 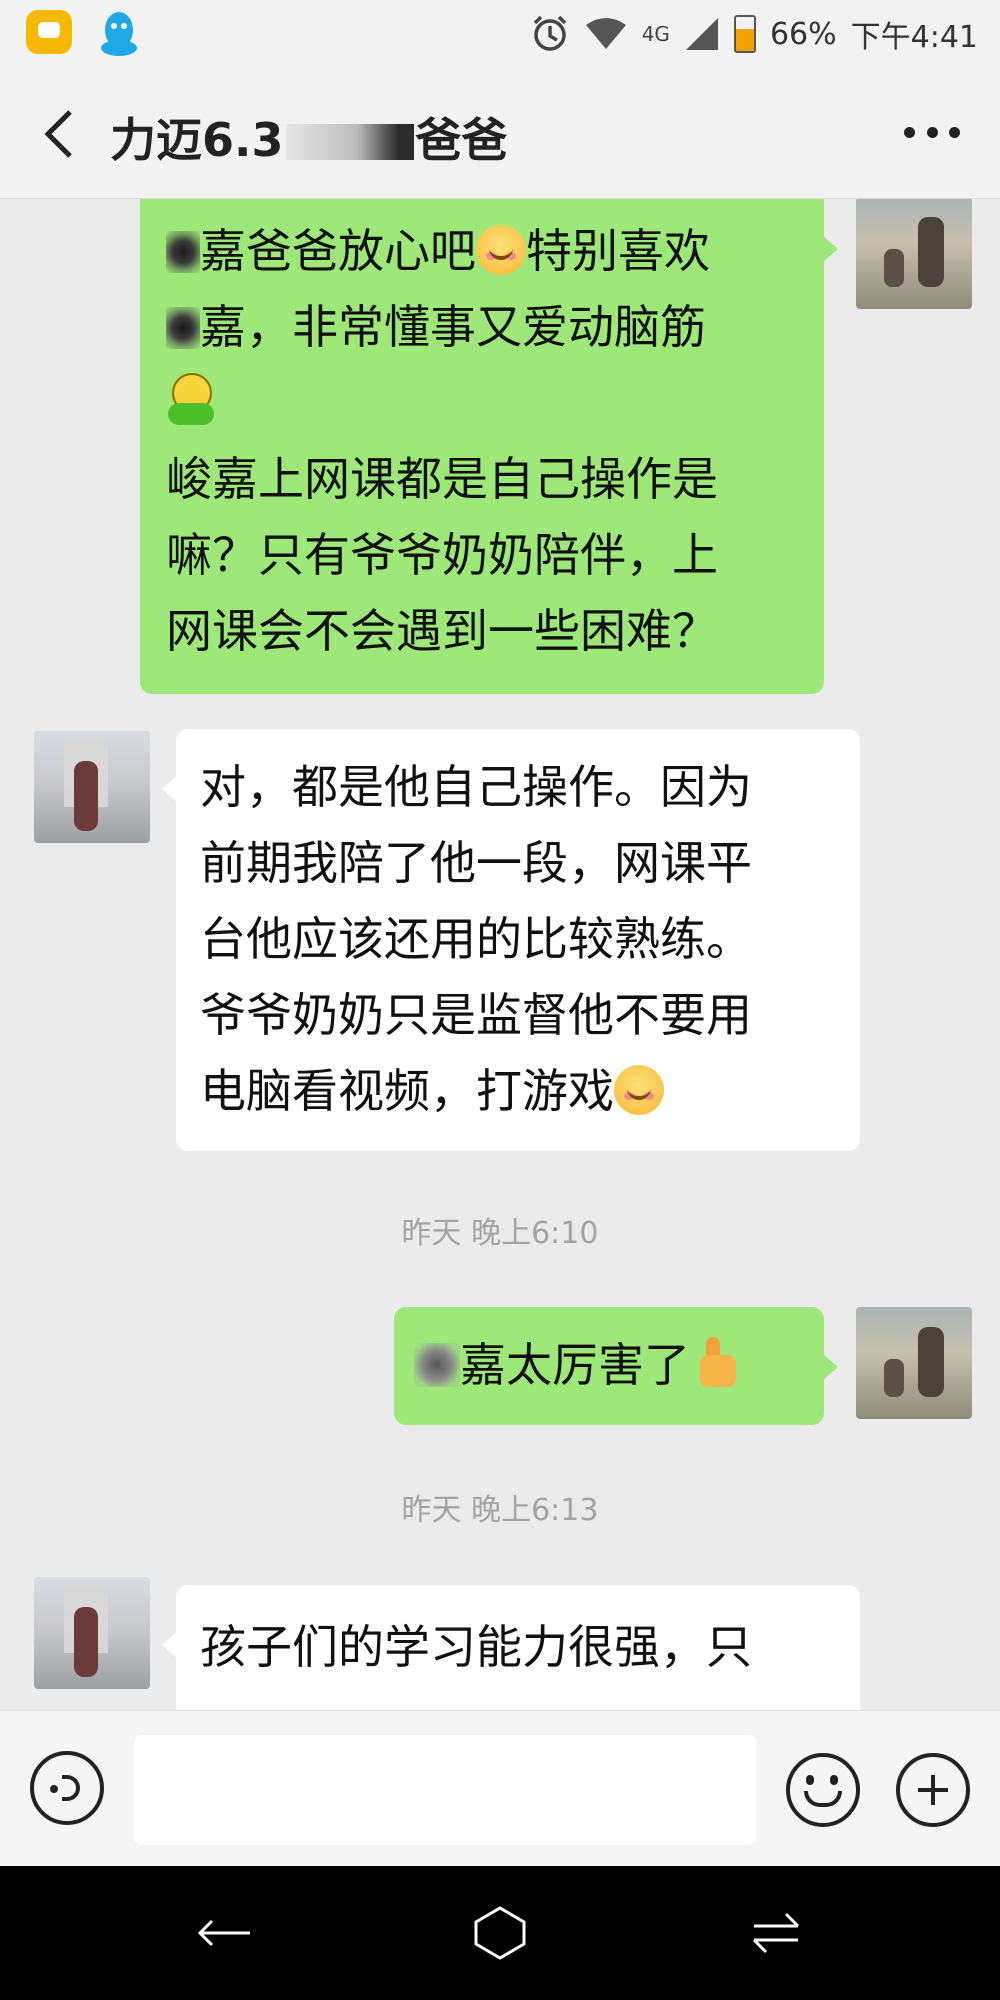 I want to click on message-input, so click(x=445, y=1790).